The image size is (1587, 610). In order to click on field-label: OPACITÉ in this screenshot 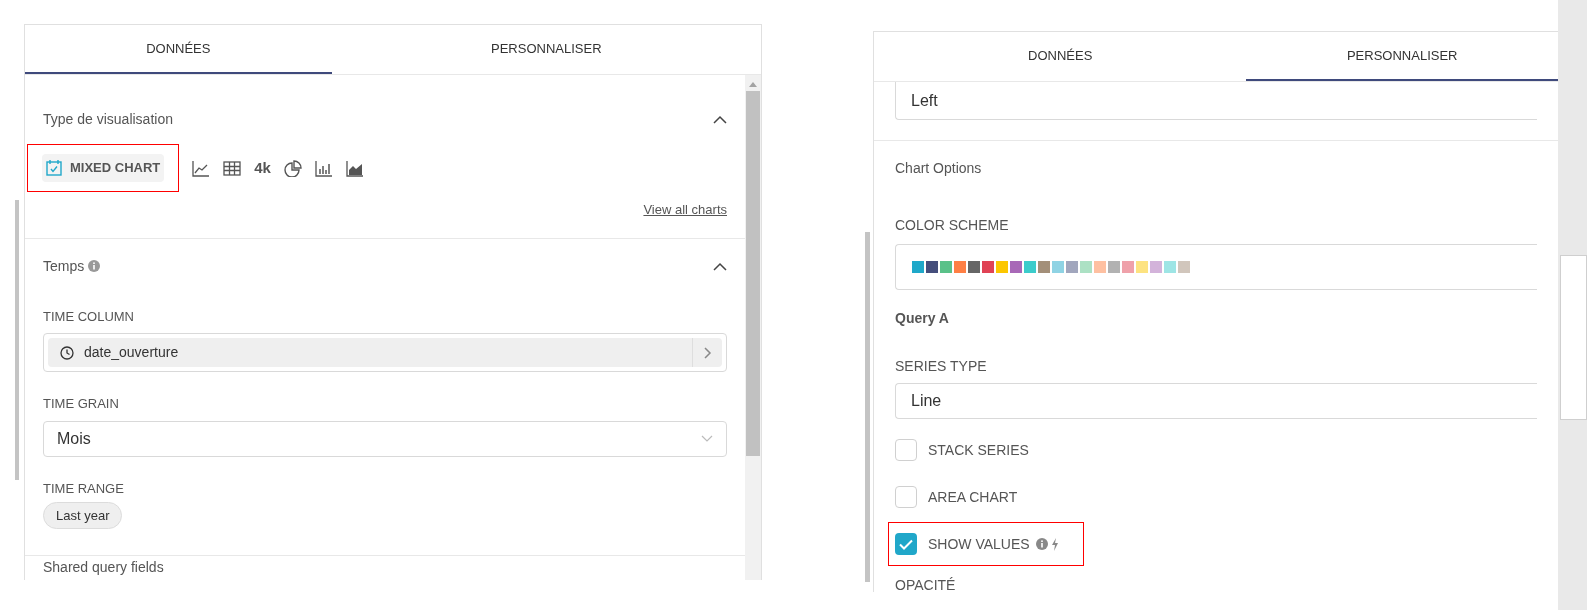, I will do `click(926, 584)`.